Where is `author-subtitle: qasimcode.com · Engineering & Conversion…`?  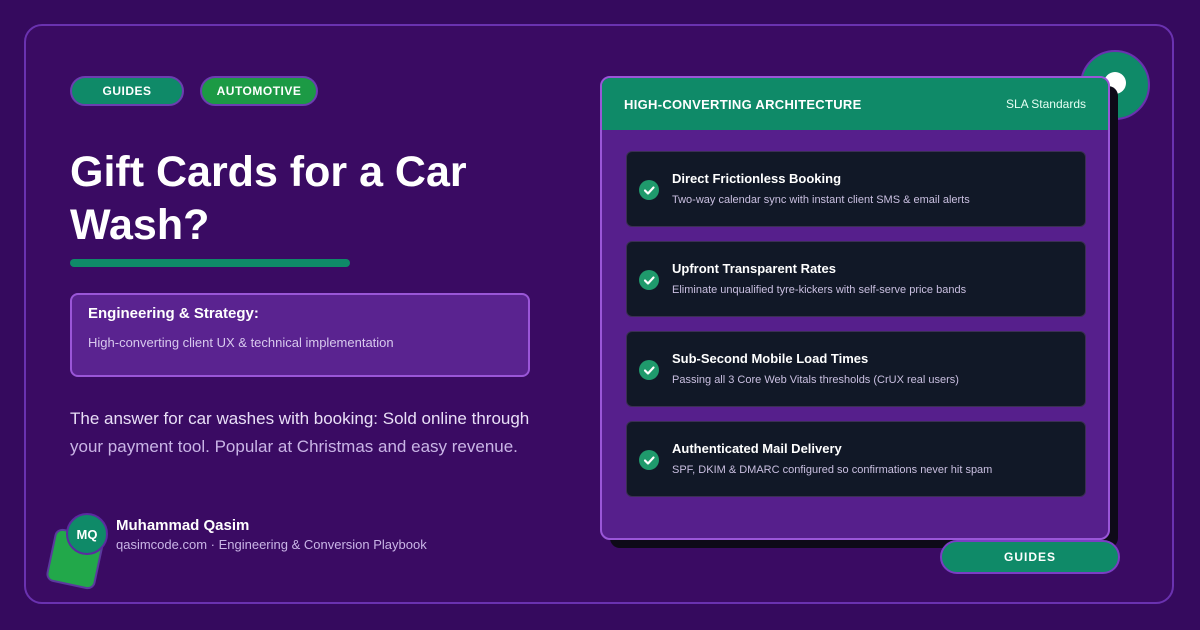
author-subtitle: qasimcode.com · Engineering & Conversion… is located at coordinates (271, 544).